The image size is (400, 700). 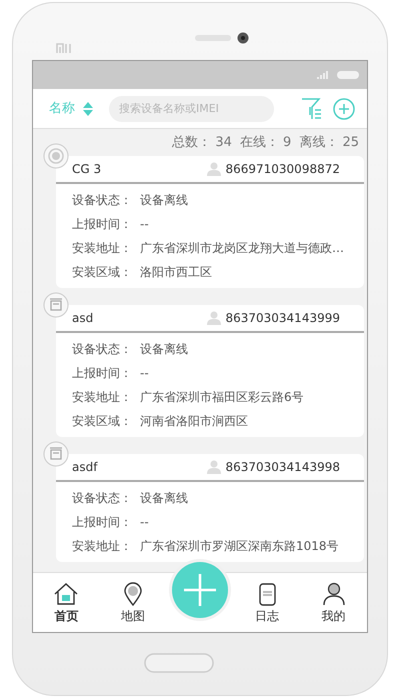 What do you see at coordinates (133, 602) in the screenshot?
I see `tab-button: 地图` at bounding box center [133, 602].